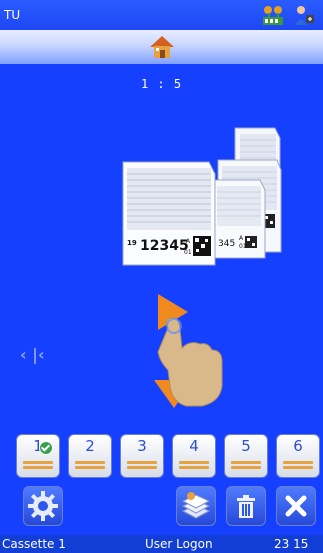 The image size is (323, 553). What do you see at coordinates (142, 456) in the screenshot?
I see `tab-cassette-3: 3` at bounding box center [142, 456].